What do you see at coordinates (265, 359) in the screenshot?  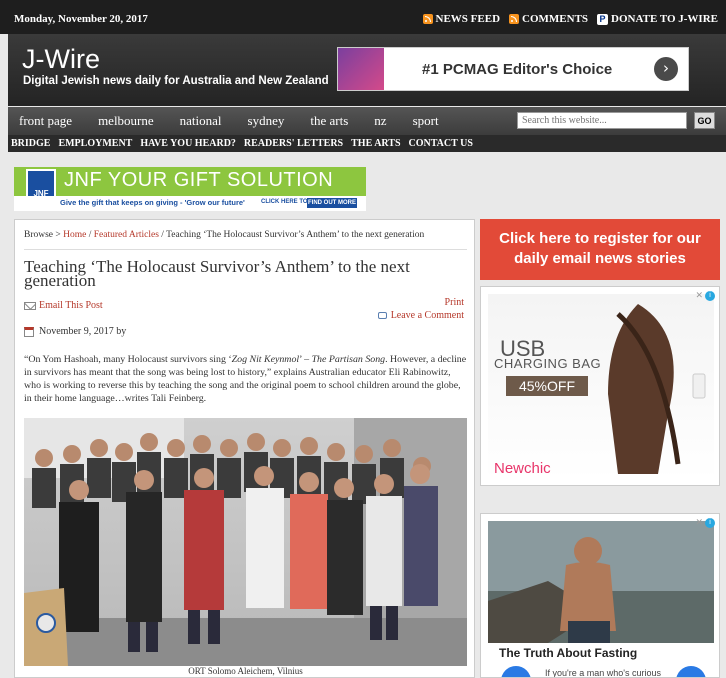 I see `excerpt-song-title: Zog Nit Keynmol` at bounding box center [265, 359].